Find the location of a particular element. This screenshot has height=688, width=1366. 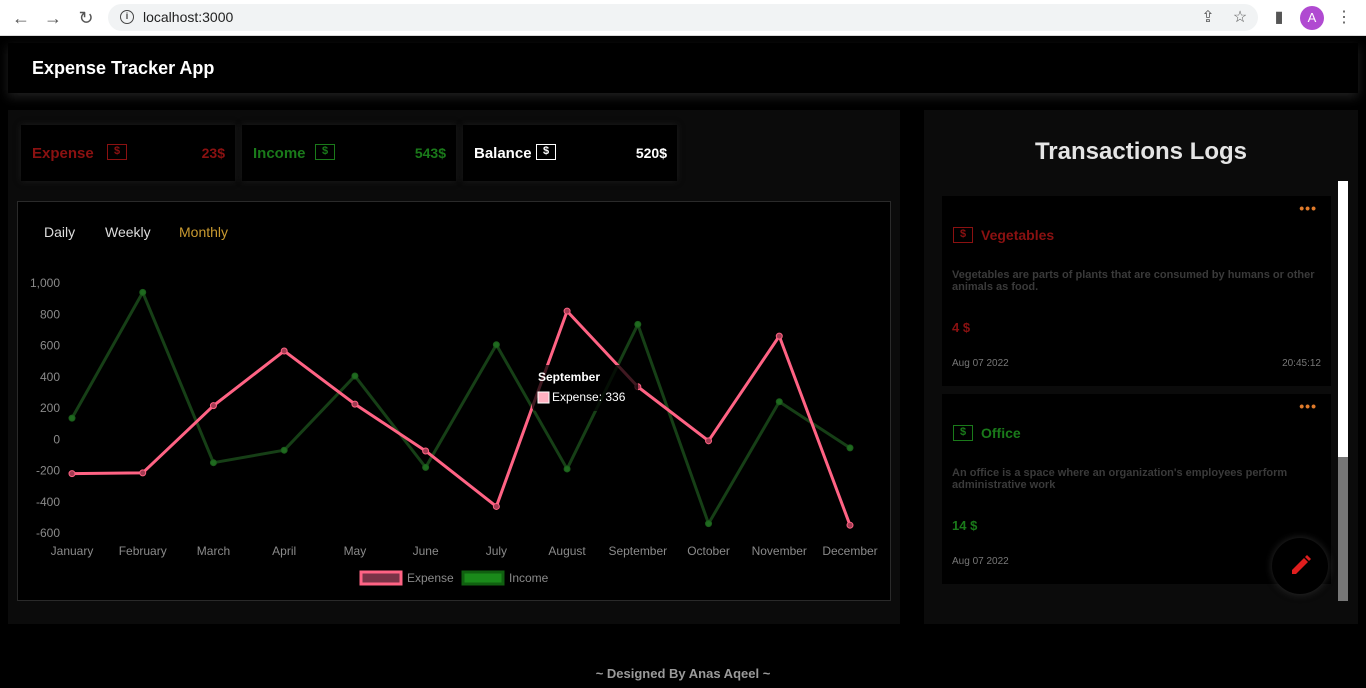

site-info-icon: i is located at coordinates (127, 17).